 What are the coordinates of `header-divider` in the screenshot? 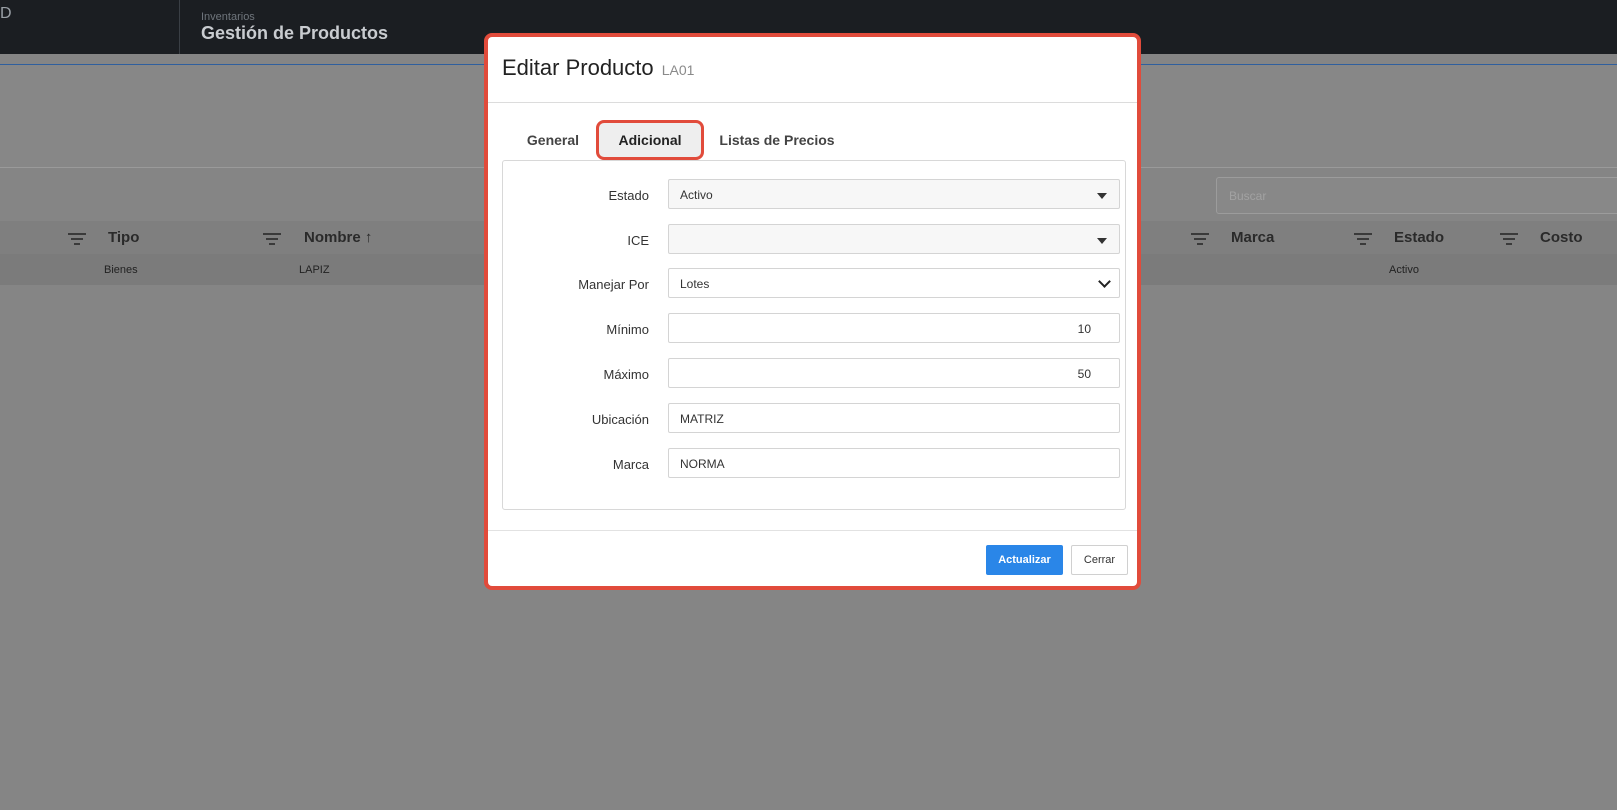 It's located at (179, 27).